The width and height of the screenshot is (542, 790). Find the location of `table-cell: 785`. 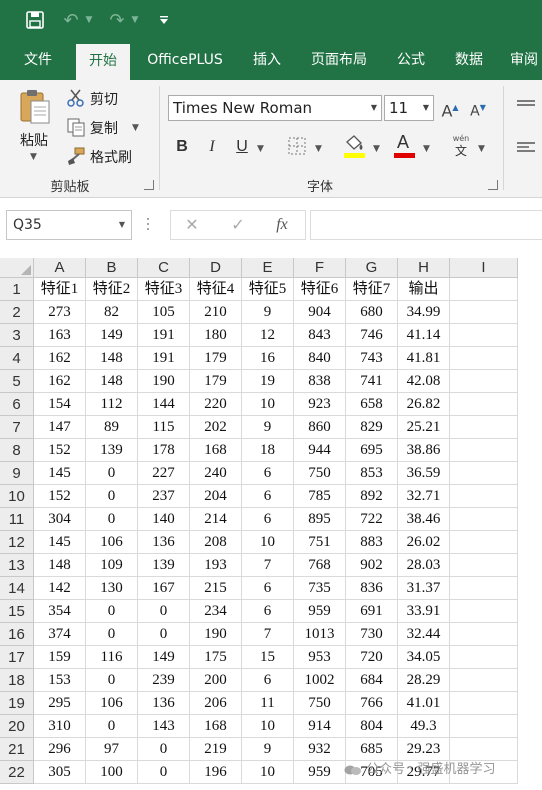

table-cell: 785 is located at coordinates (320, 496).